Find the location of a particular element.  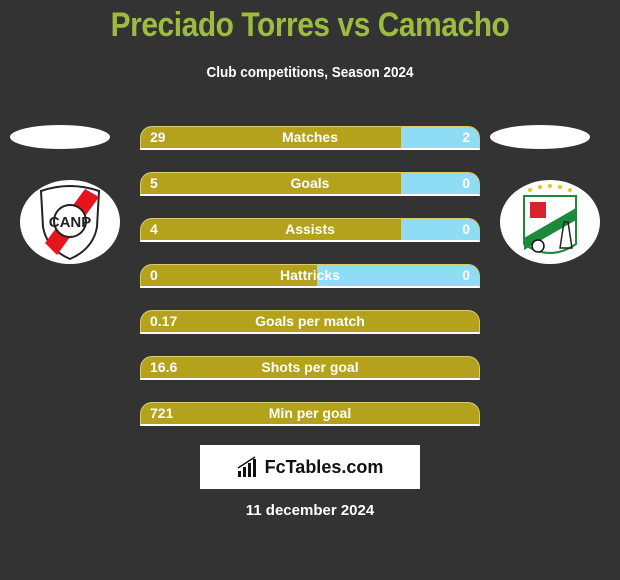

stat-row-matches: 29 Matches 2 is located at coordinates (310, 138).